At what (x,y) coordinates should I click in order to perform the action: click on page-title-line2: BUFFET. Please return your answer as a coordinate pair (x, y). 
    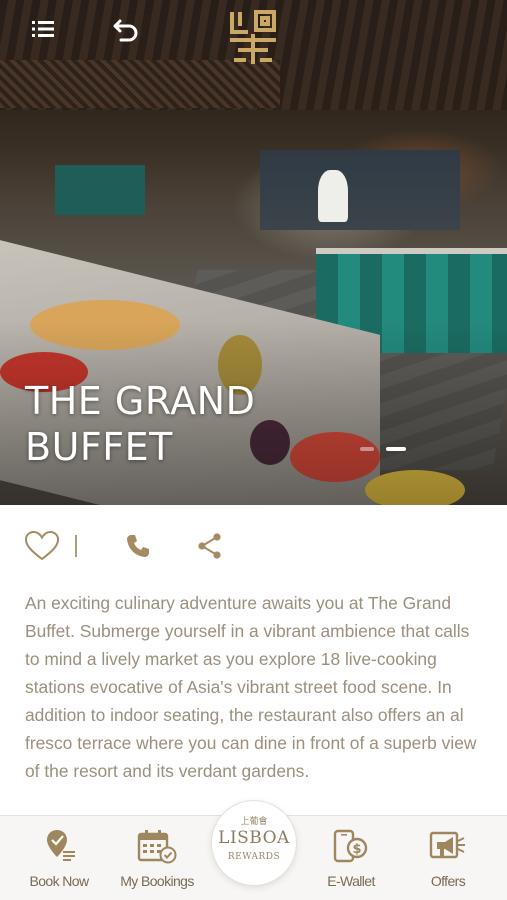
    Looking at the image, I should click on (99, 447).